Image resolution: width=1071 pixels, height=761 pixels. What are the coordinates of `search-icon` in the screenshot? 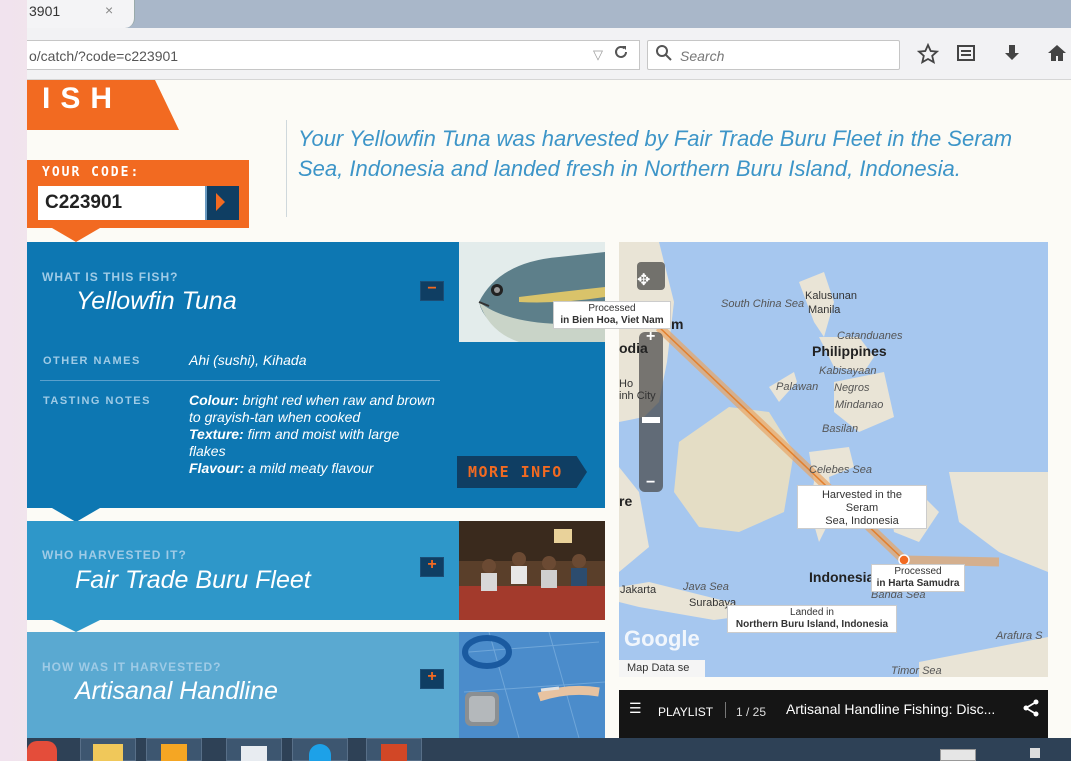 It's located at (664, 53).